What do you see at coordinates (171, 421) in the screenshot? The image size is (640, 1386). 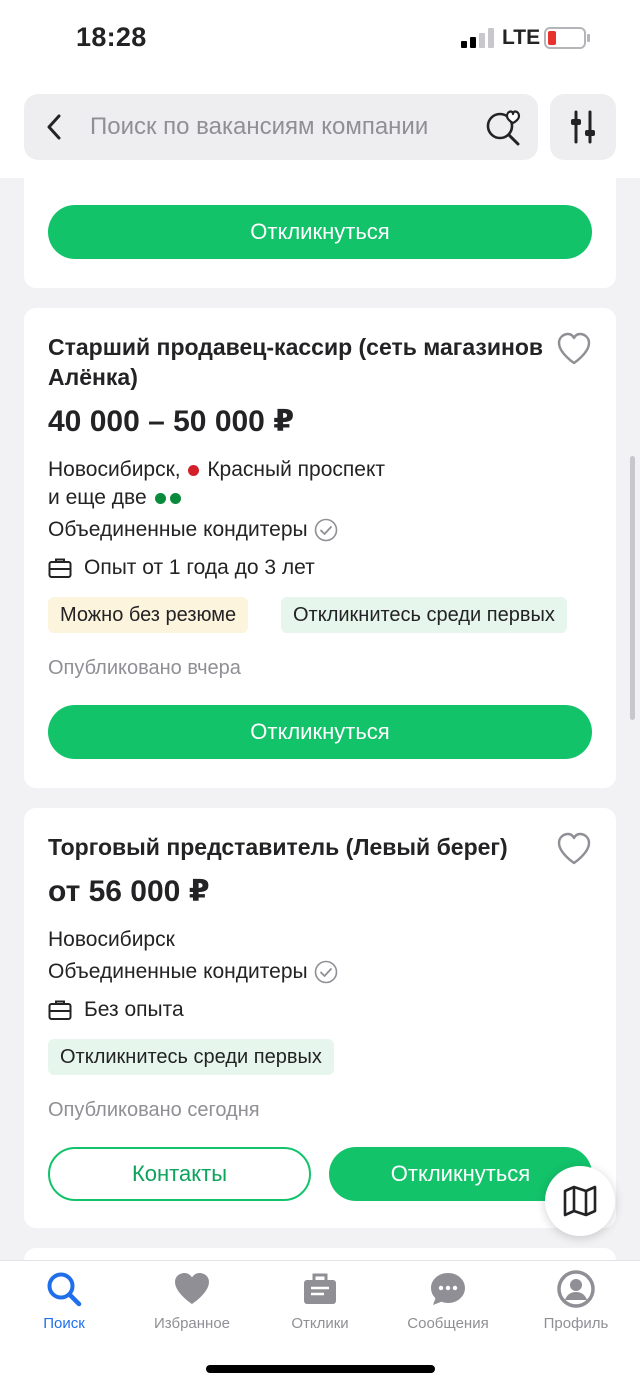 I see `vacancy-salary: 40 000 – 50 000 ₽` at bounding box center [171, 421].